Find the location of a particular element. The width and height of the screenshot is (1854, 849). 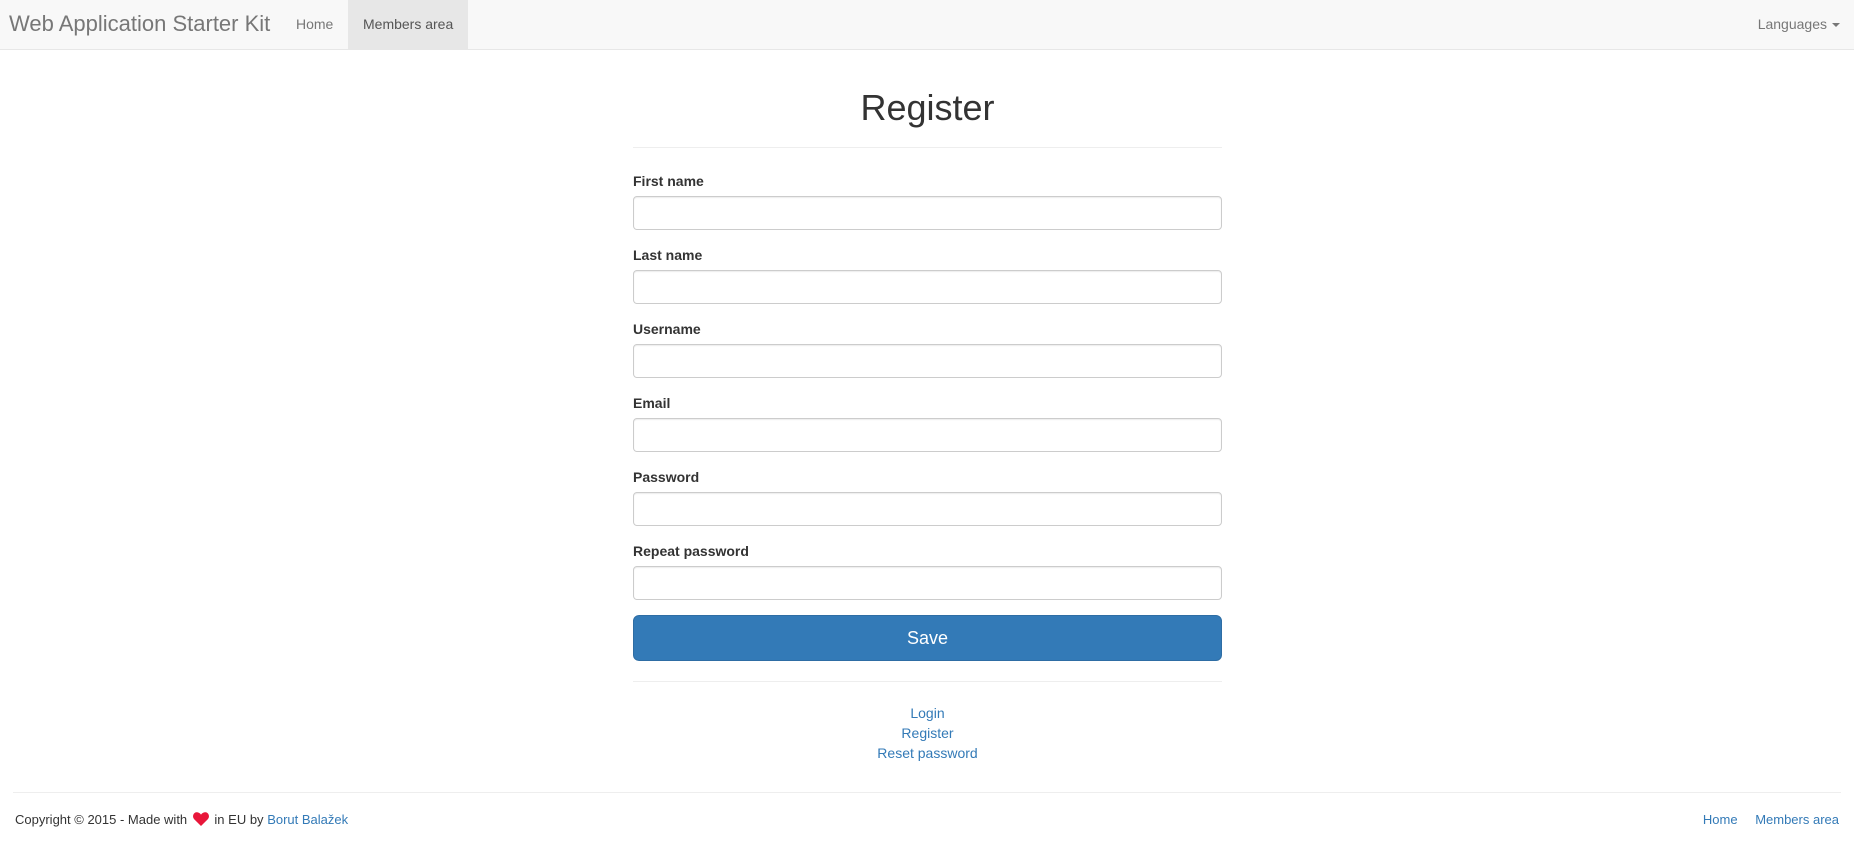

nav-members-area-link: Members area is located at coordinates (408, 24).